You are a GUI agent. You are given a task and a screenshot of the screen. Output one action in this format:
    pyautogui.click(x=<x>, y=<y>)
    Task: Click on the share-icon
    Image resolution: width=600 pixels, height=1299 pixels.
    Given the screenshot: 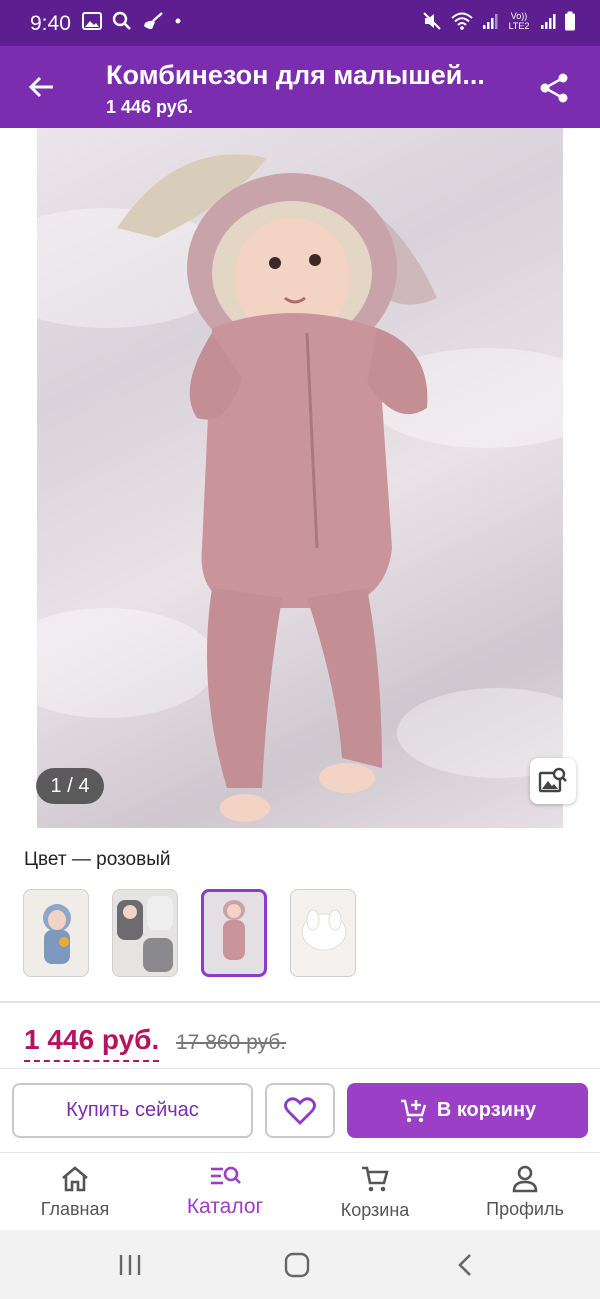 What is the action you would take?
    pyautogui.click(x=554, y=88)
    